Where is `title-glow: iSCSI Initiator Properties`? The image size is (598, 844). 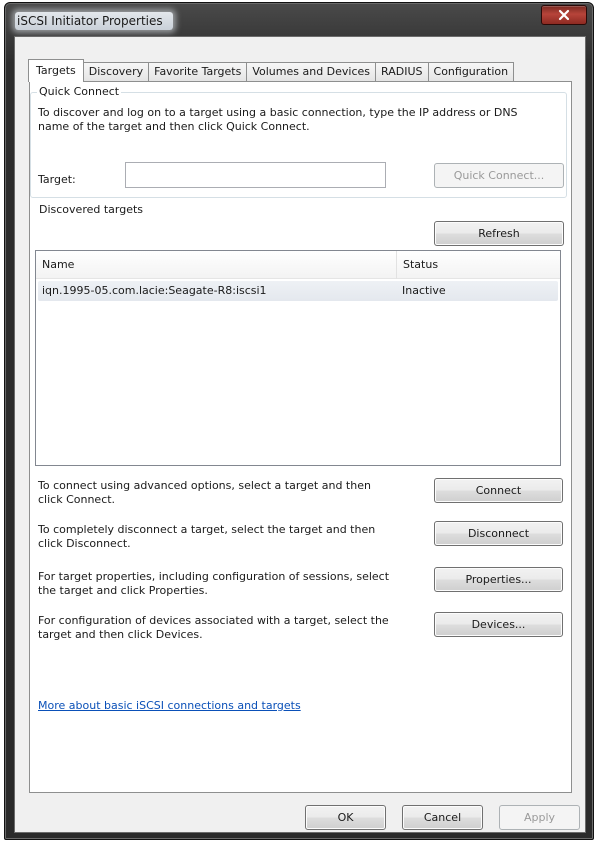
title-glow: iSCSI Initiator Properties is located at coordinates (94, 21).